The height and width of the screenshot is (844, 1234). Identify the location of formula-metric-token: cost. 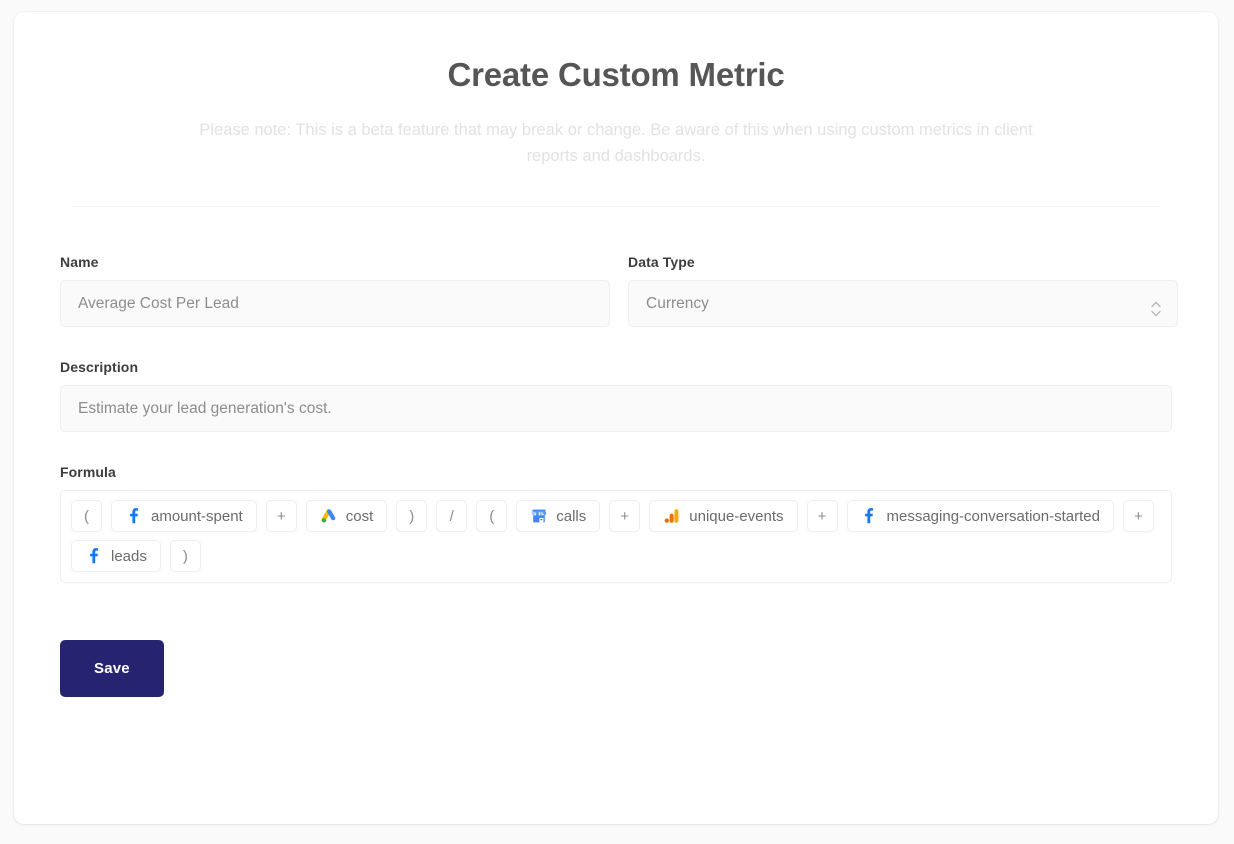
(346, 516).